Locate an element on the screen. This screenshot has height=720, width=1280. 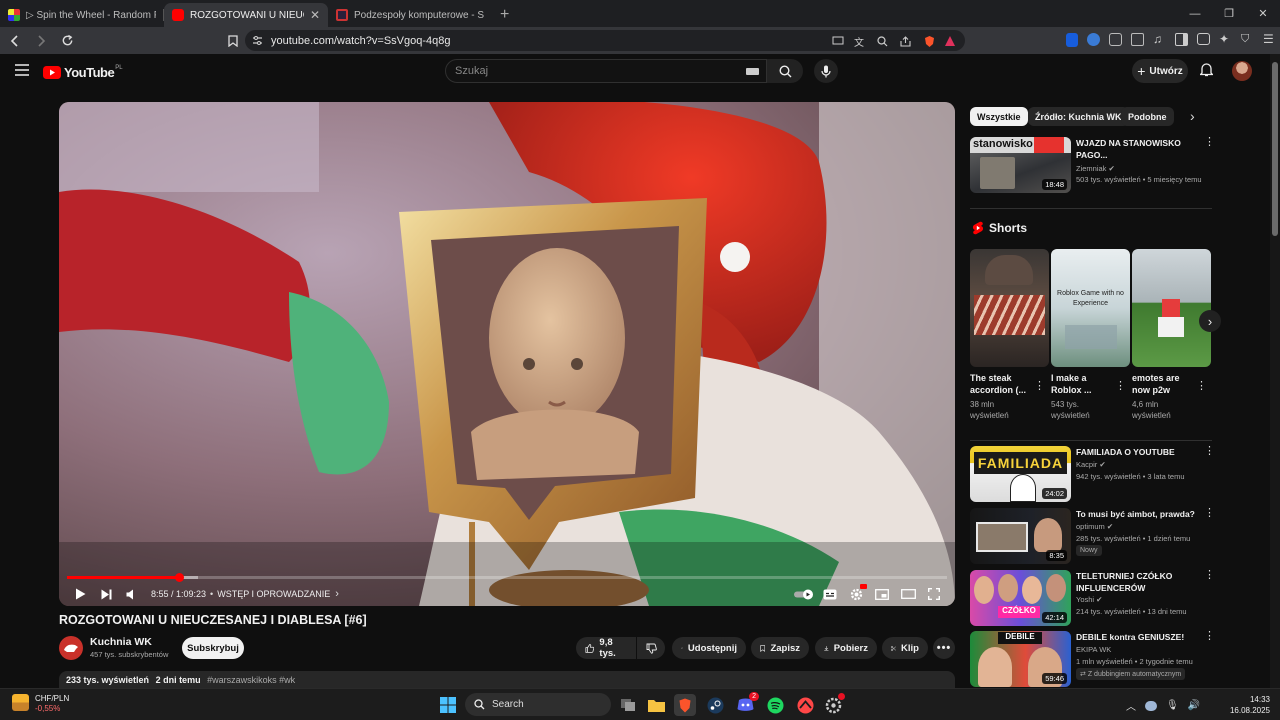
short-thumbnail: Roblox Game with no Experience is located at coordinates (1090, 308).